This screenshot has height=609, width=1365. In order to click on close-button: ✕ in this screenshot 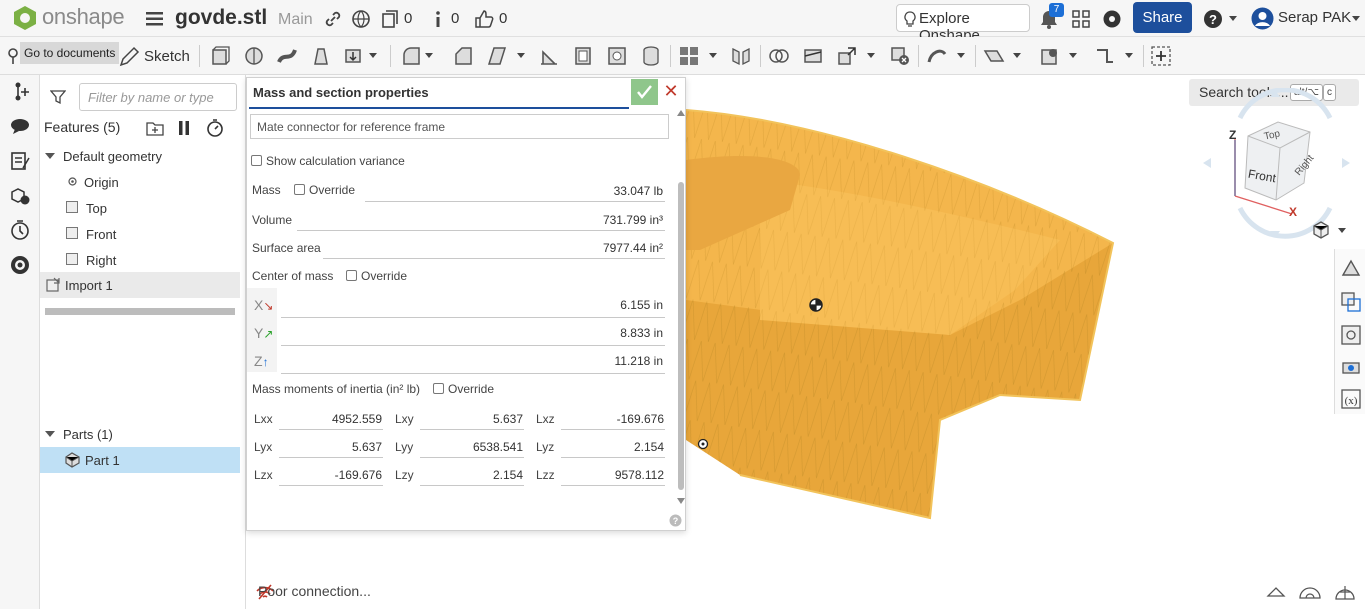, I will do `click(671, 91)`.